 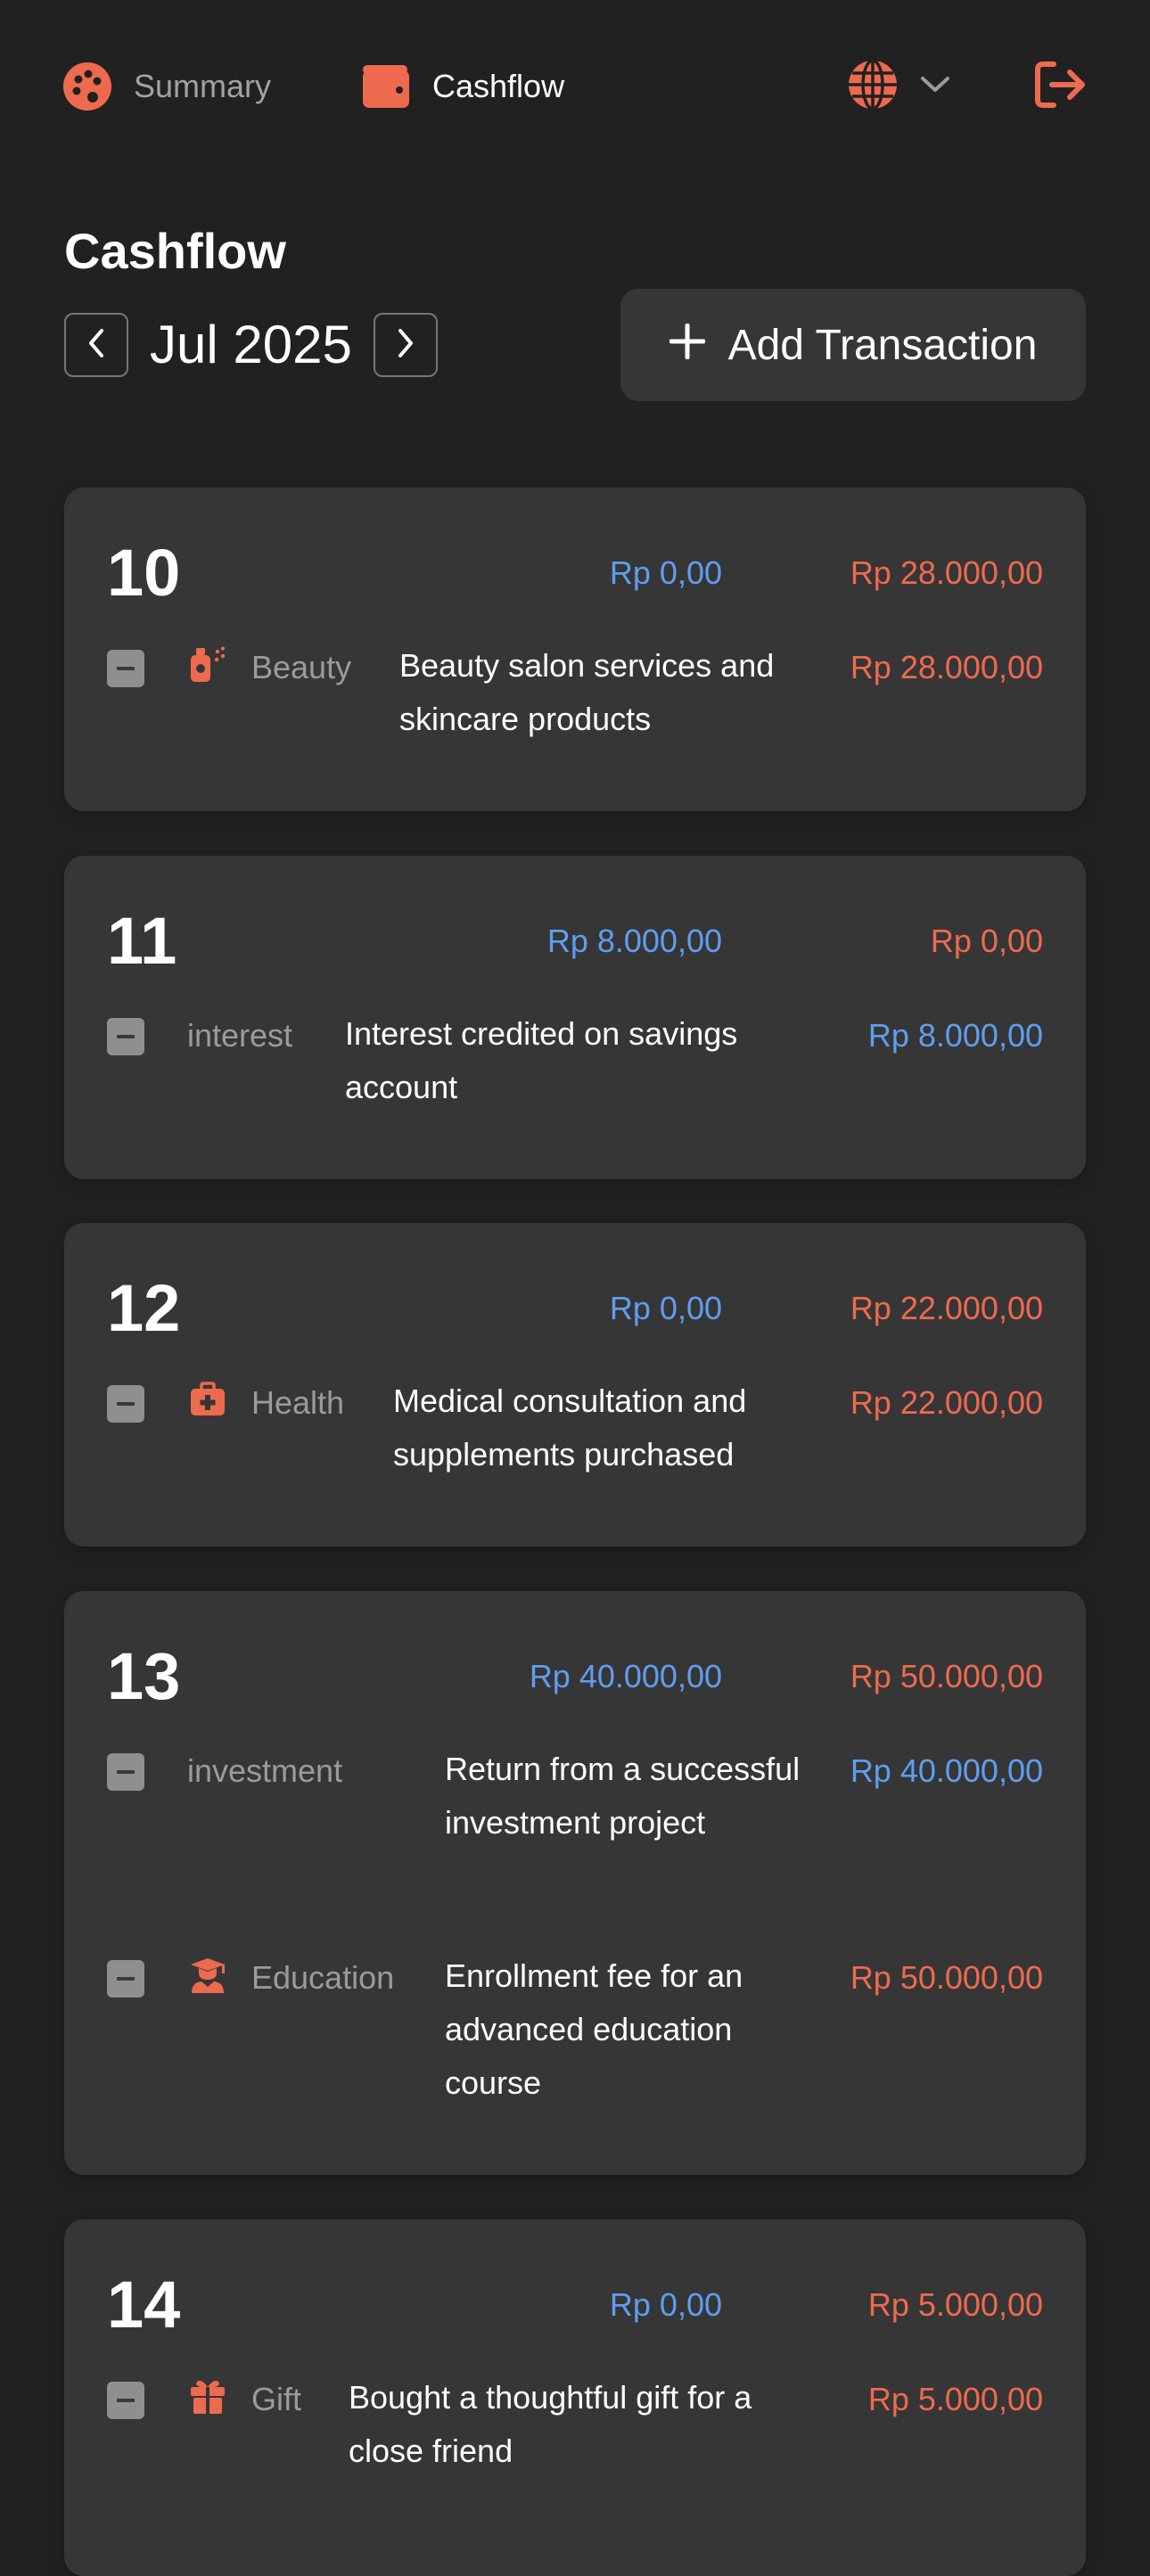 What do you see at coordinates (240, 1035) in the screenshot?
I see `transaction-category: interest` at bounding box center [240, 1035].